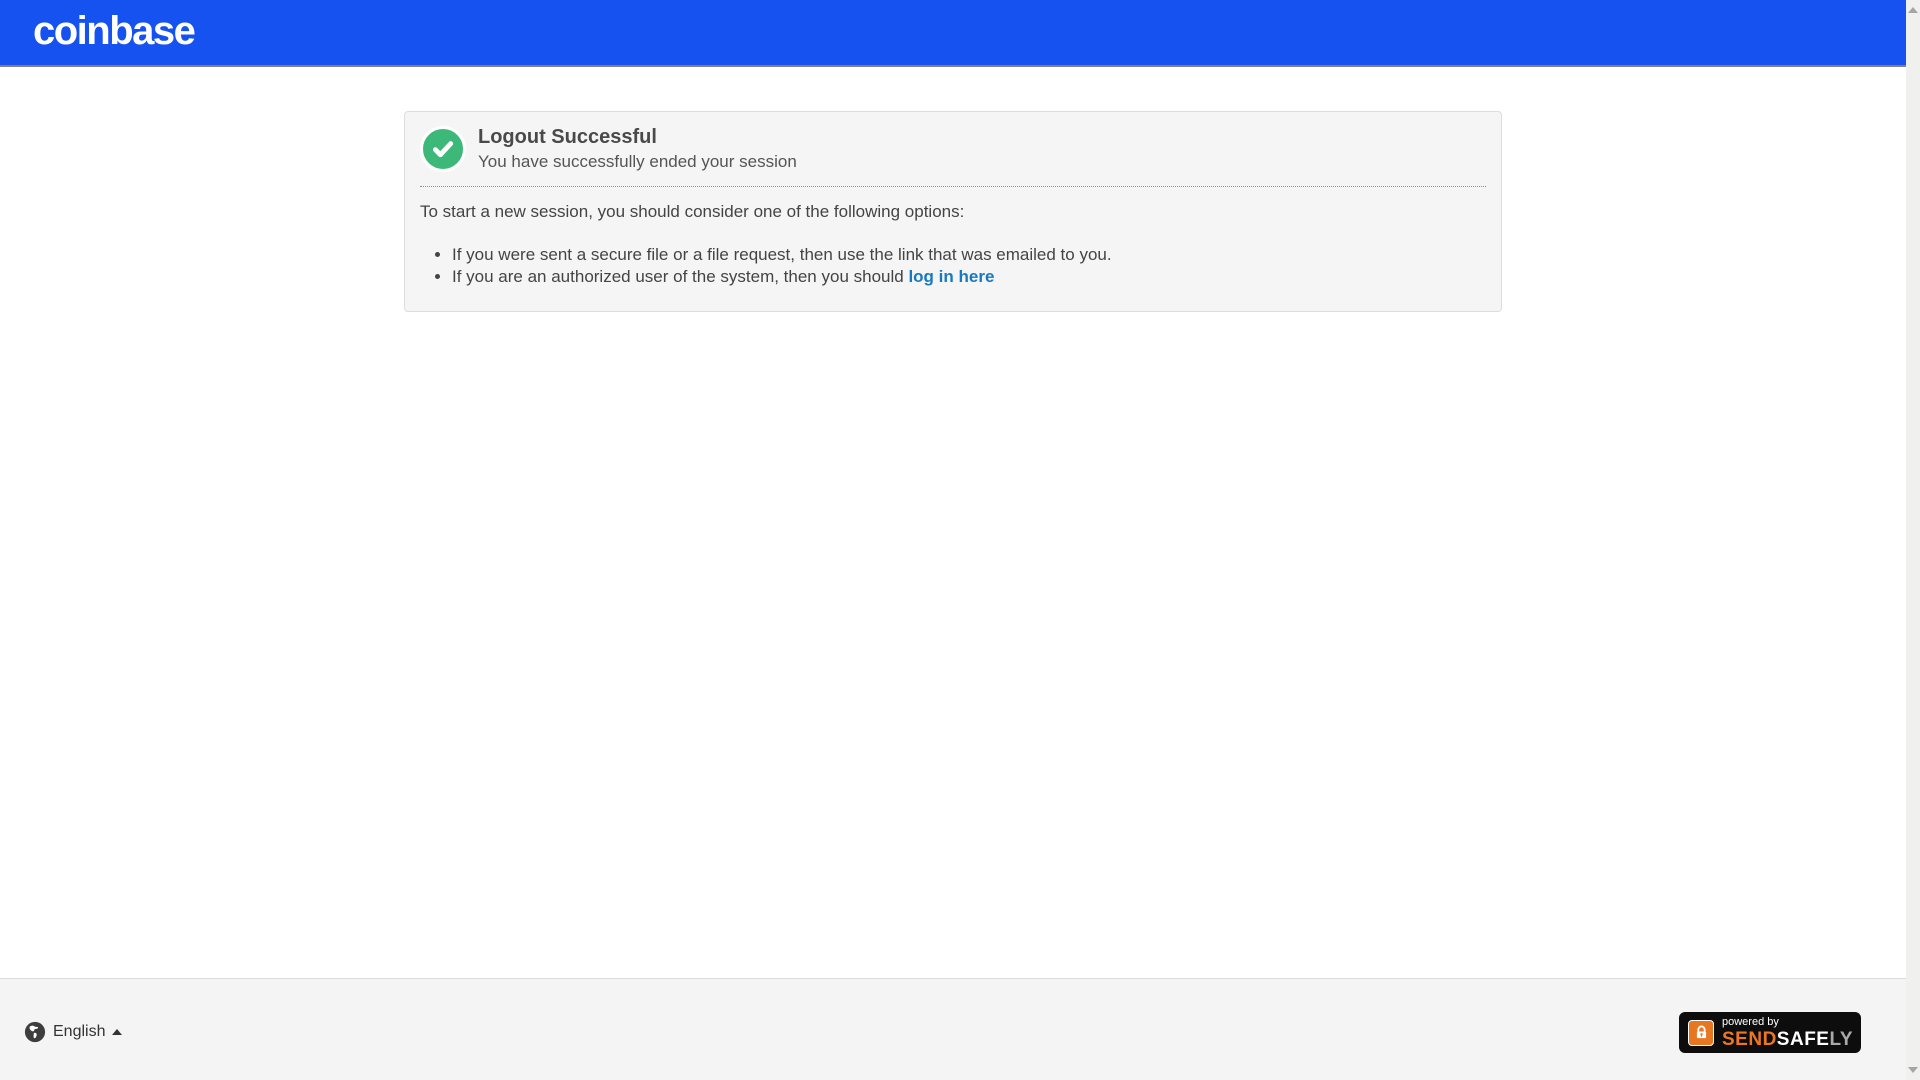 The width and height of the screenshot is (1920, 1080). What do you see at coordinates (953, 33) in the screenshot?
I see `header-bar: coinbase` at bounding box center [953, 33].